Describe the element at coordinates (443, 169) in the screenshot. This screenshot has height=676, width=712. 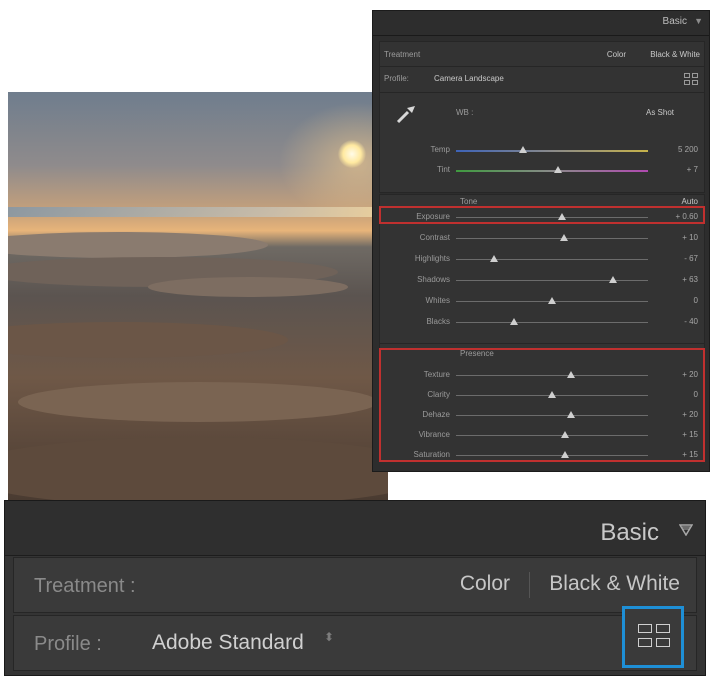
I see `slider-label: Tint` at that location.